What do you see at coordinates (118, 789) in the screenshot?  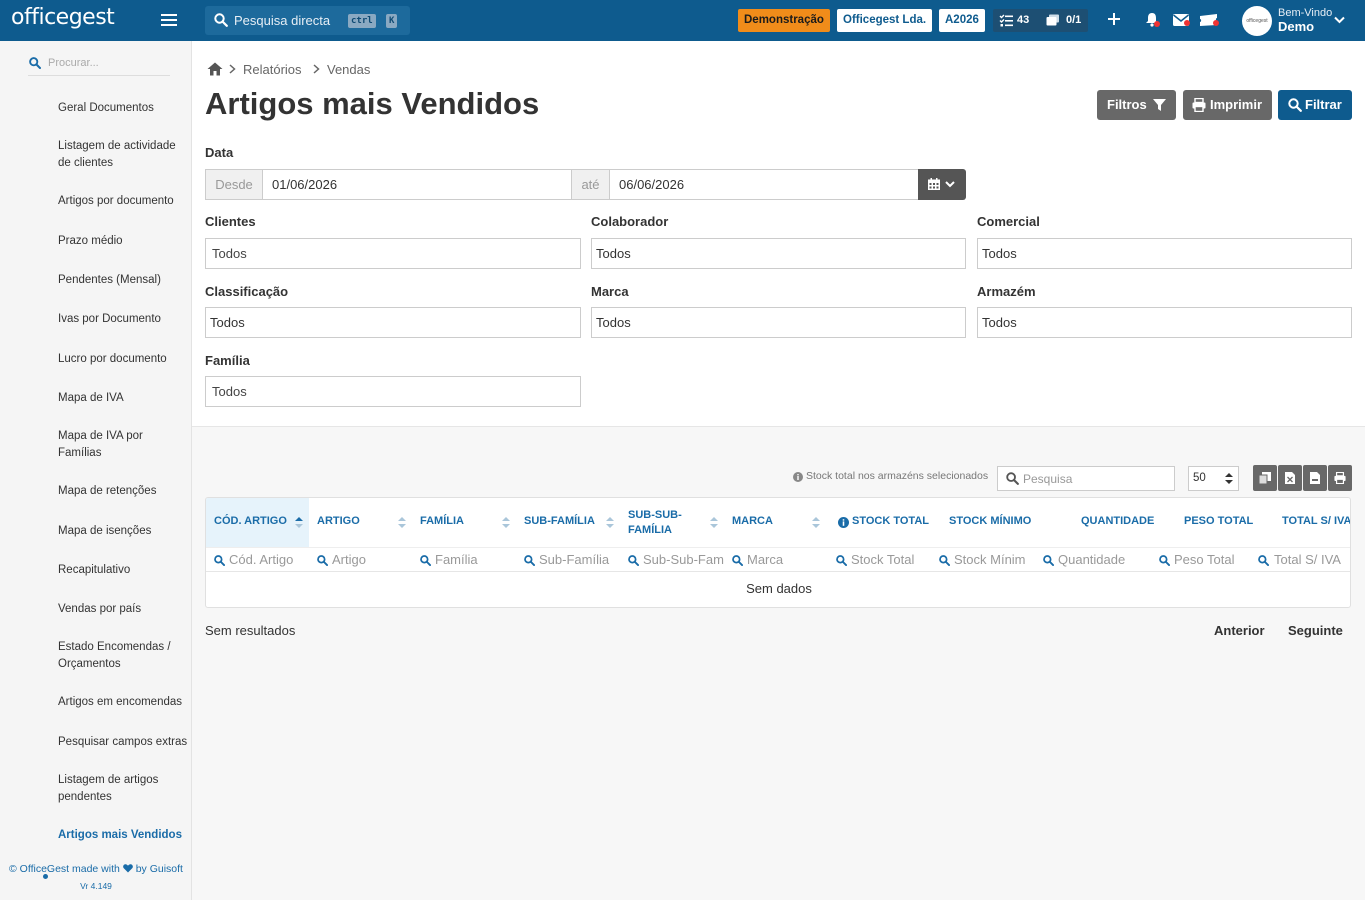 I see `sidebar-item-artigos-pendentes: Listagem de artigos pendentes` at bounding box center [118, 789].